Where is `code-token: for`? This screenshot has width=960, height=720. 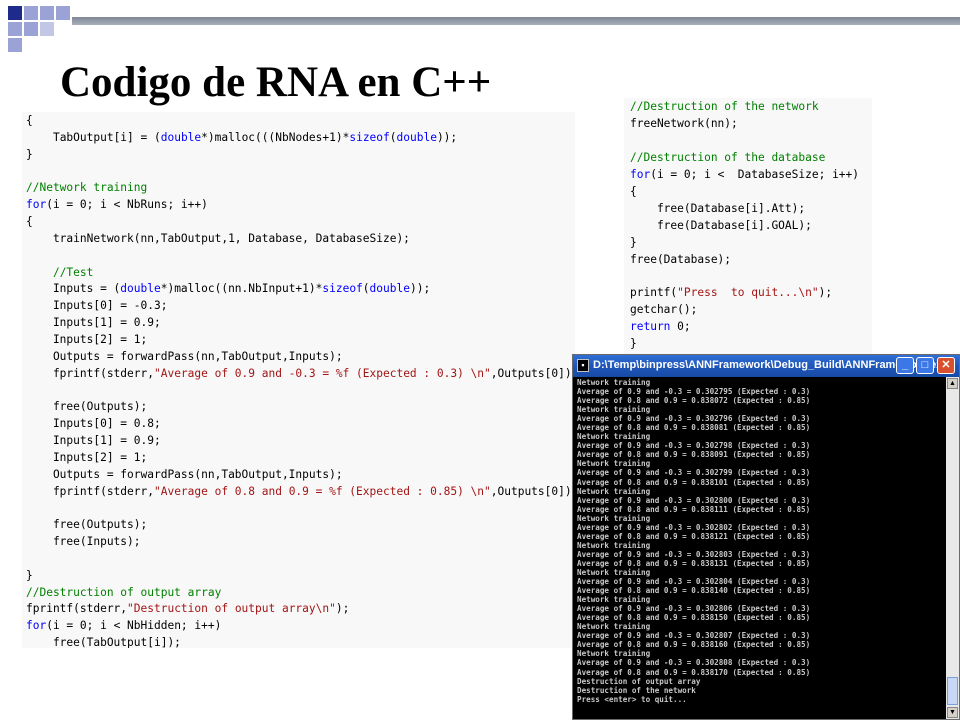
code-token: for is located at coordinates (36, 626).